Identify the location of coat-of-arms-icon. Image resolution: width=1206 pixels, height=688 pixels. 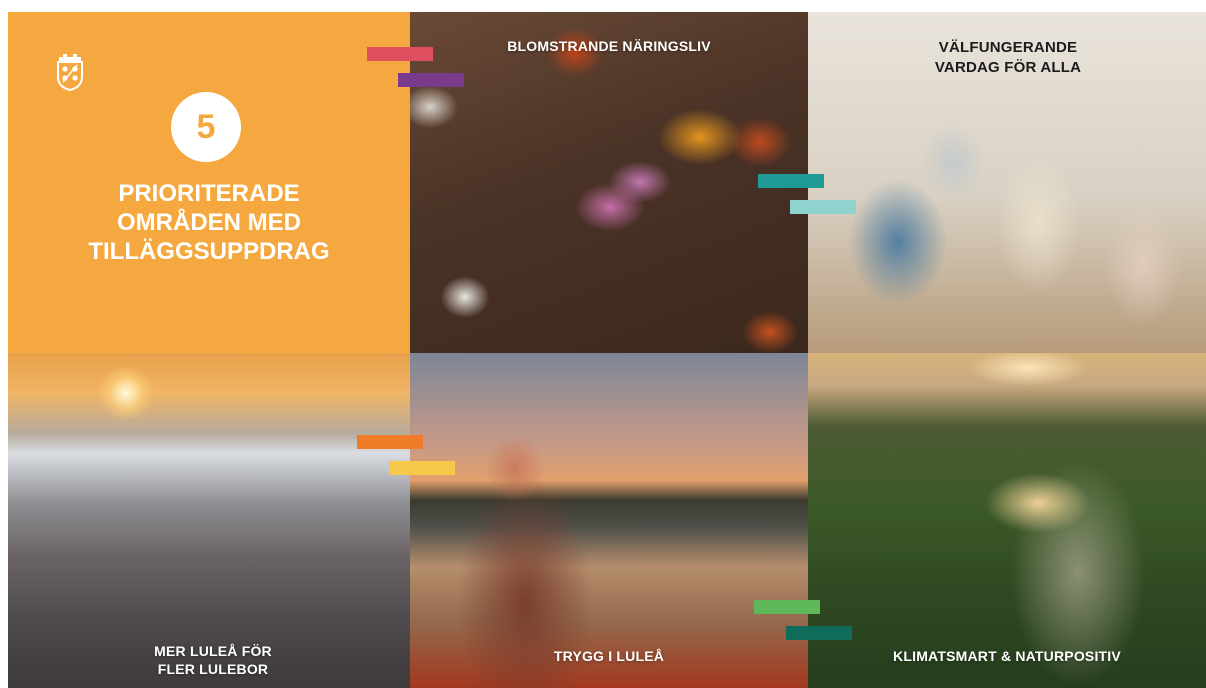
(70, 72).